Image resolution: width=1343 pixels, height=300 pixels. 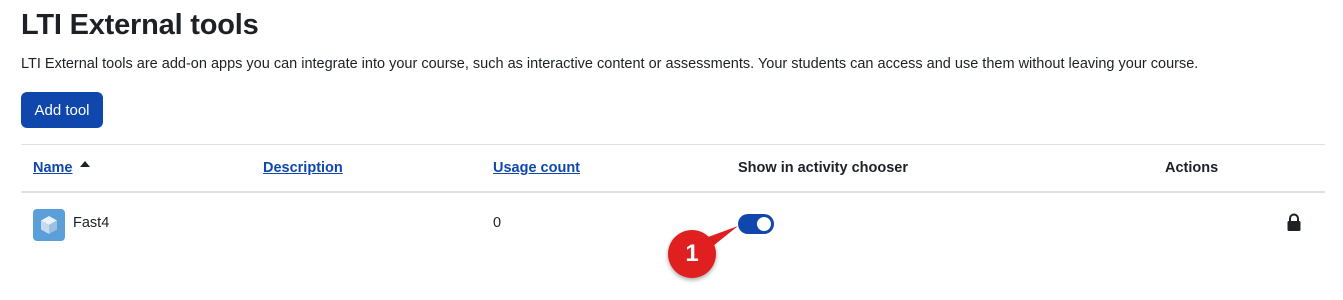 I want to click on sort-by-usage-count-link: Usage count, so click(x=536, y=168).